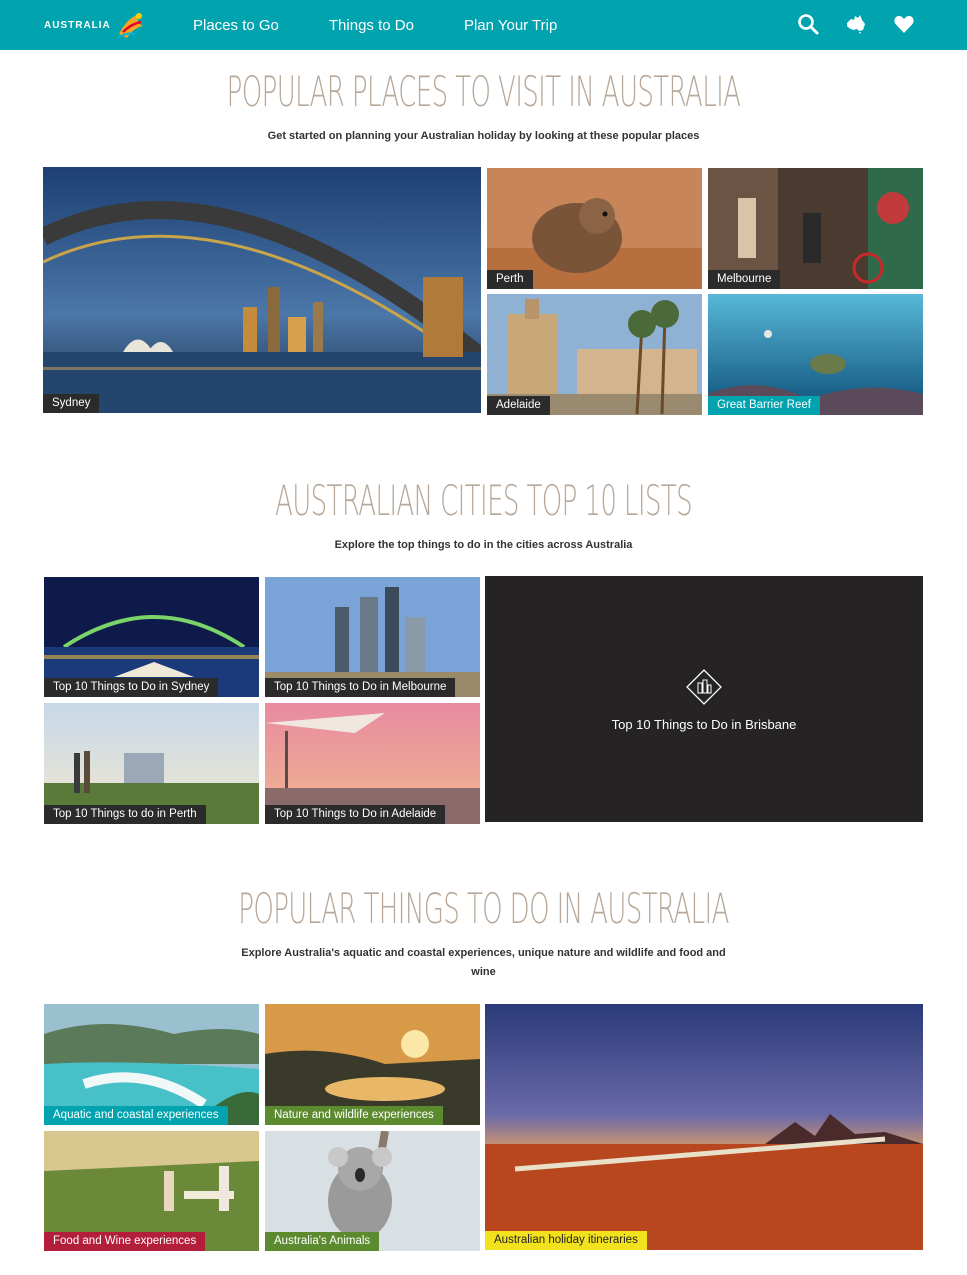 This screenshot has height=1275, width=967. I want to click on header-icons, so click(843, 24).